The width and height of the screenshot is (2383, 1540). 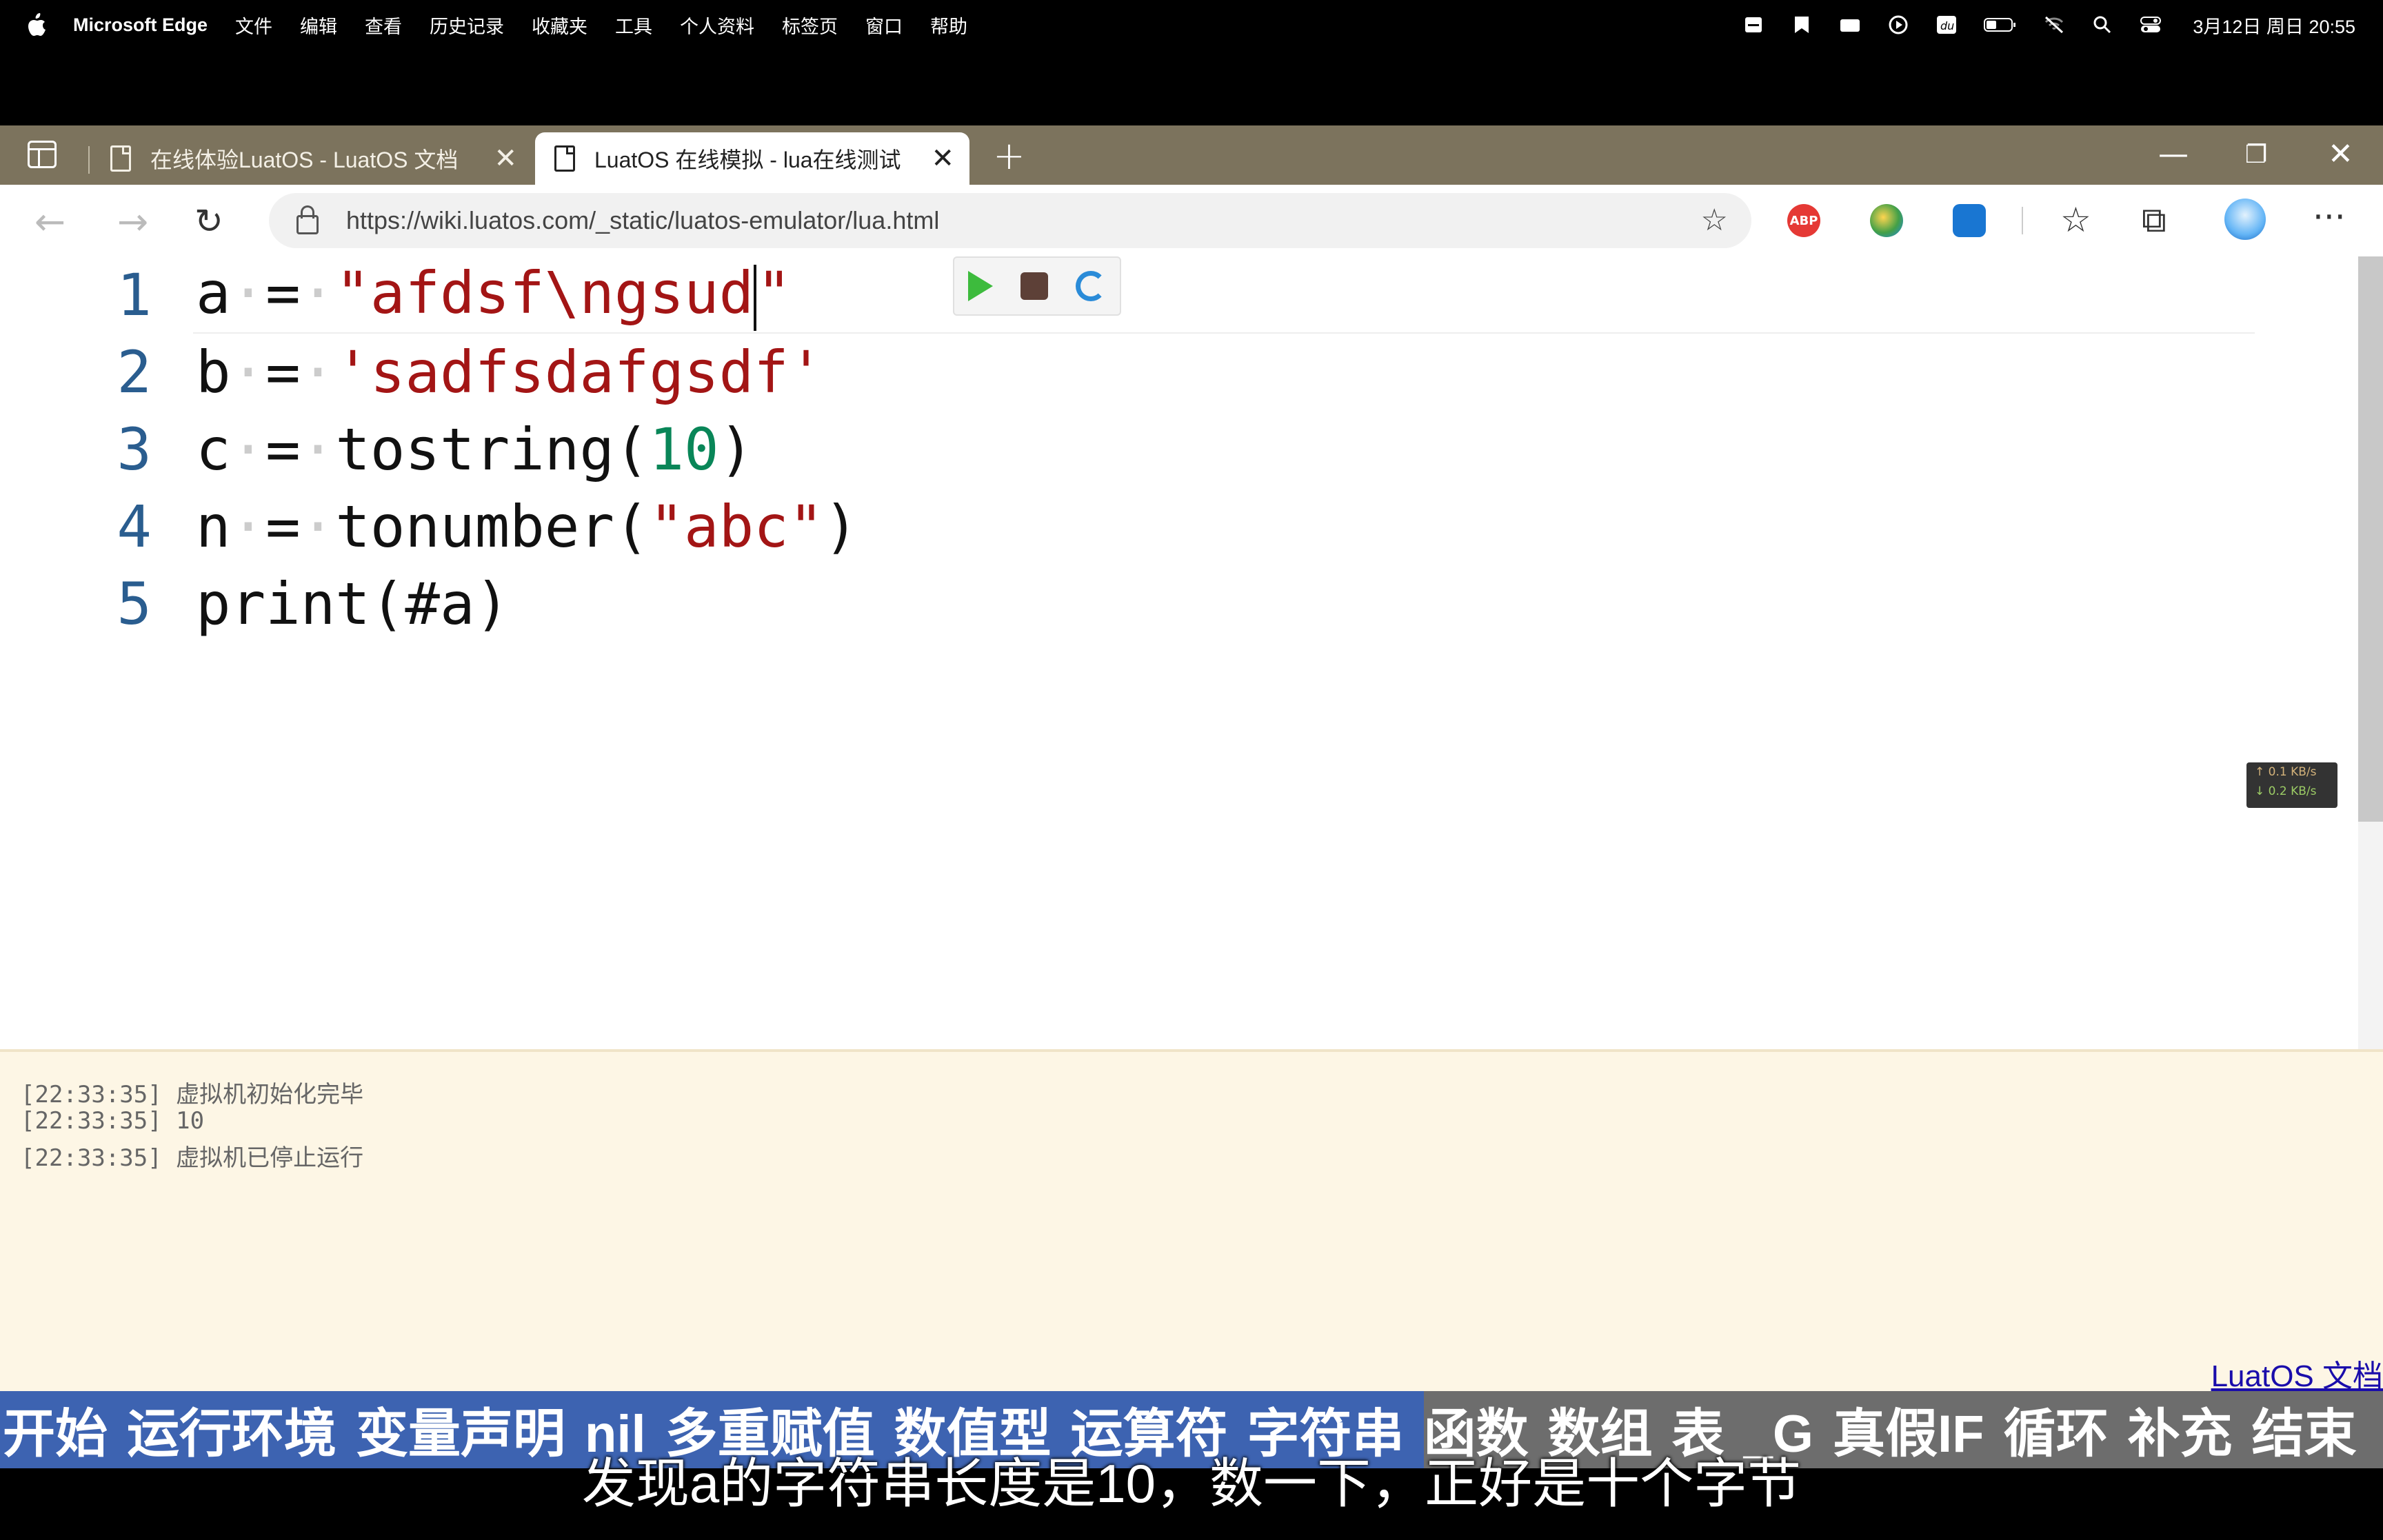 What do you see at coordinates (2154, 221) in the screenshot?
I see `collections-icon: ⧉` at bounding box center [2154, 221].